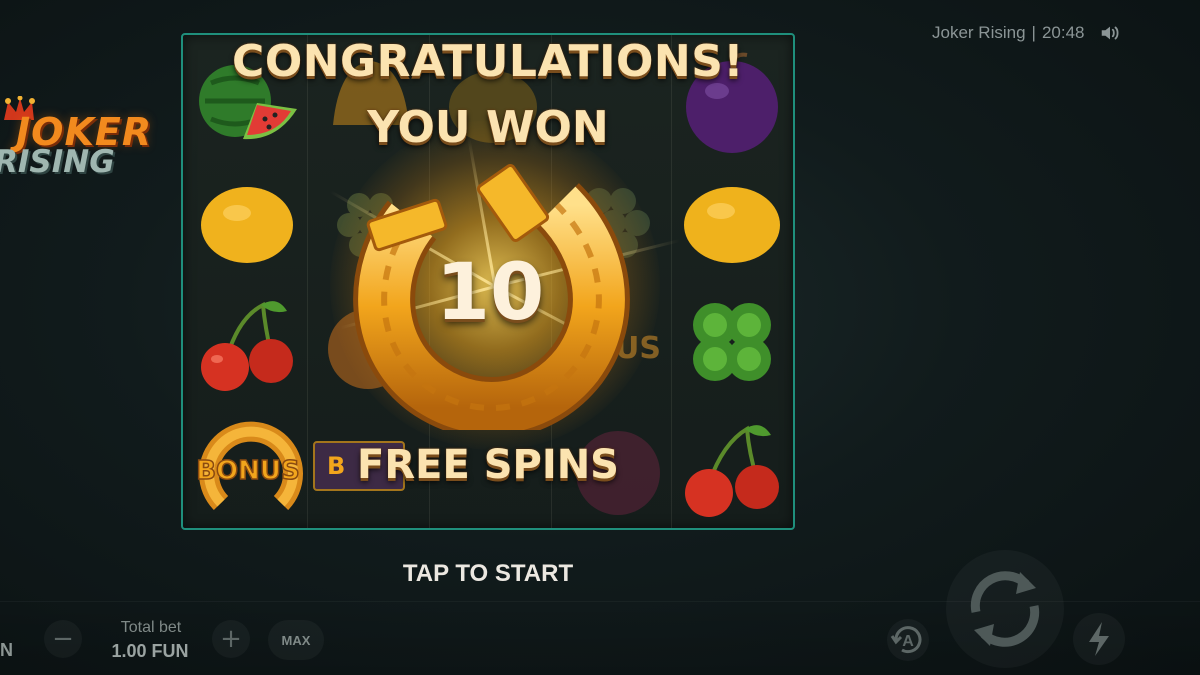 The image size is (1200, 675). Describe the element at coordinates (247, 346) in the screenshot. I see `cherry-symbol` at that location.